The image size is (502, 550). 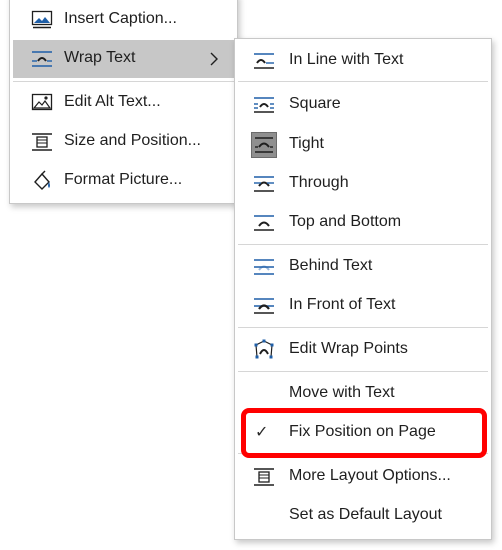 I want to click on wrap-text-item: Wrap Text, so click(x=123, y=59).